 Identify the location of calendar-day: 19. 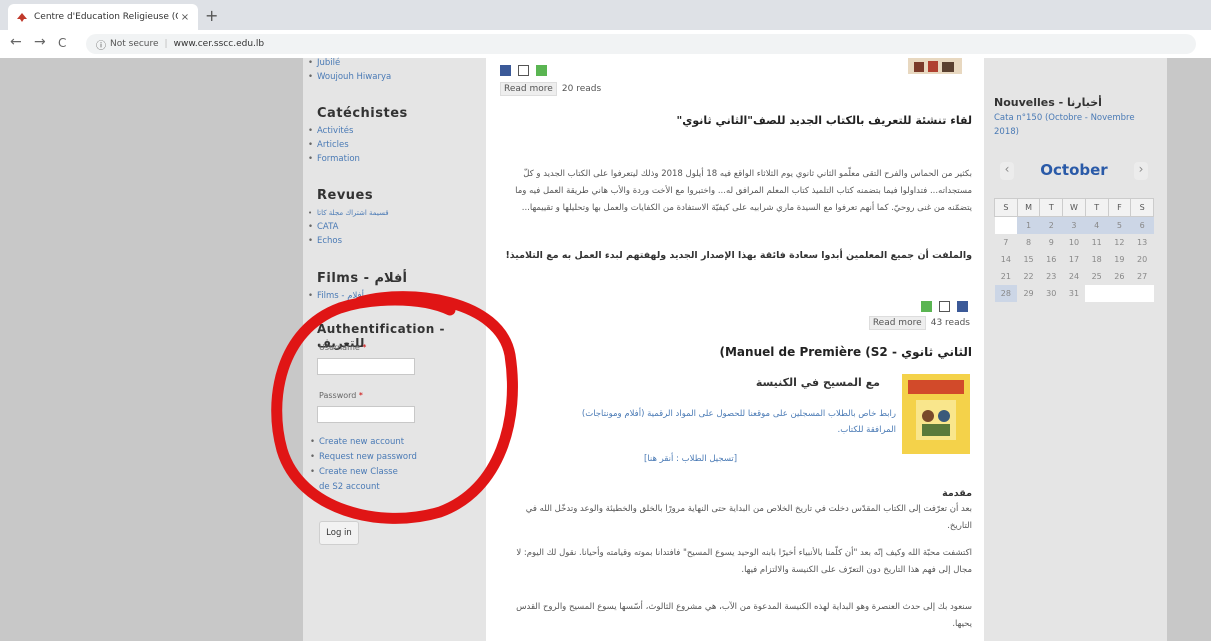
(1119, 259).